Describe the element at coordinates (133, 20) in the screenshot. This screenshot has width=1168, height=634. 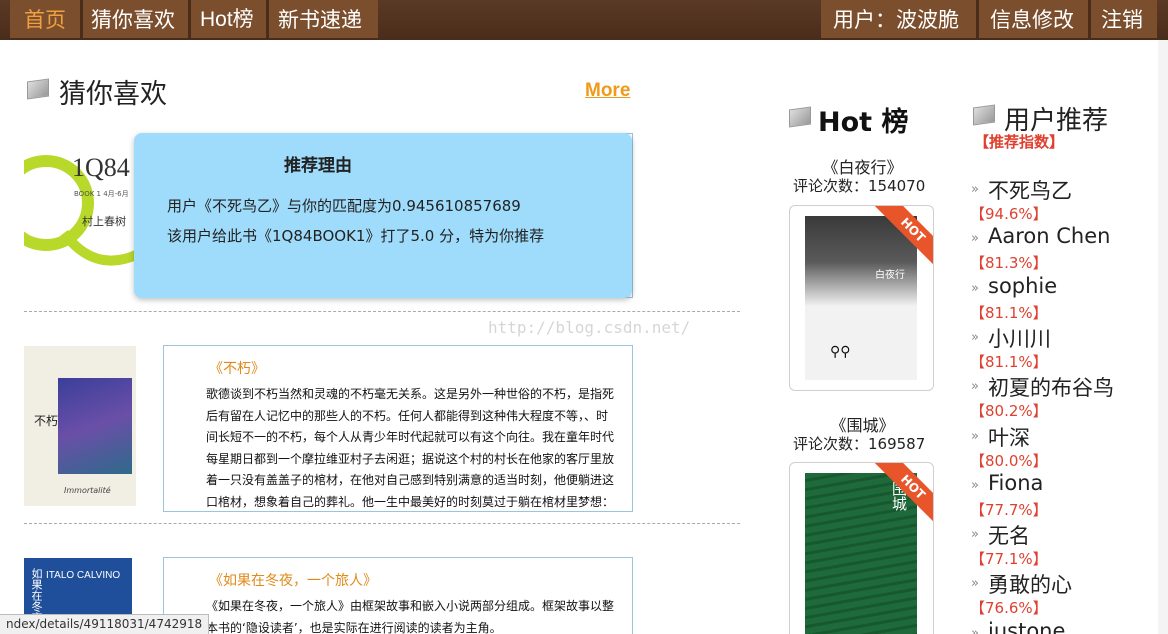
I see `nav-guess: 猜你喜欢` at that location.